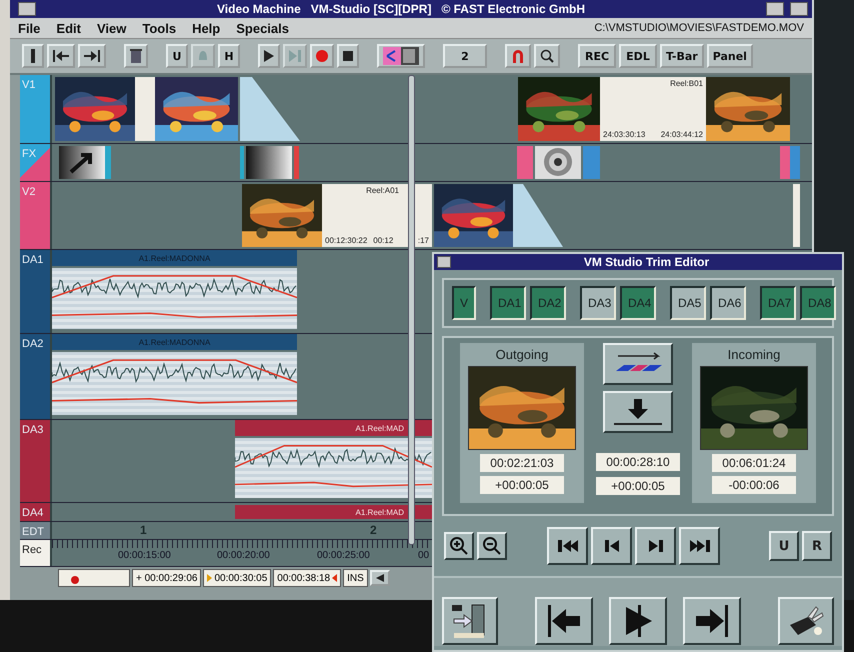  What do you see at coordinates (144, 555) in the screenshot?
I see `ruler-time: 00:00:15:00` at bounding box center [144, 555].